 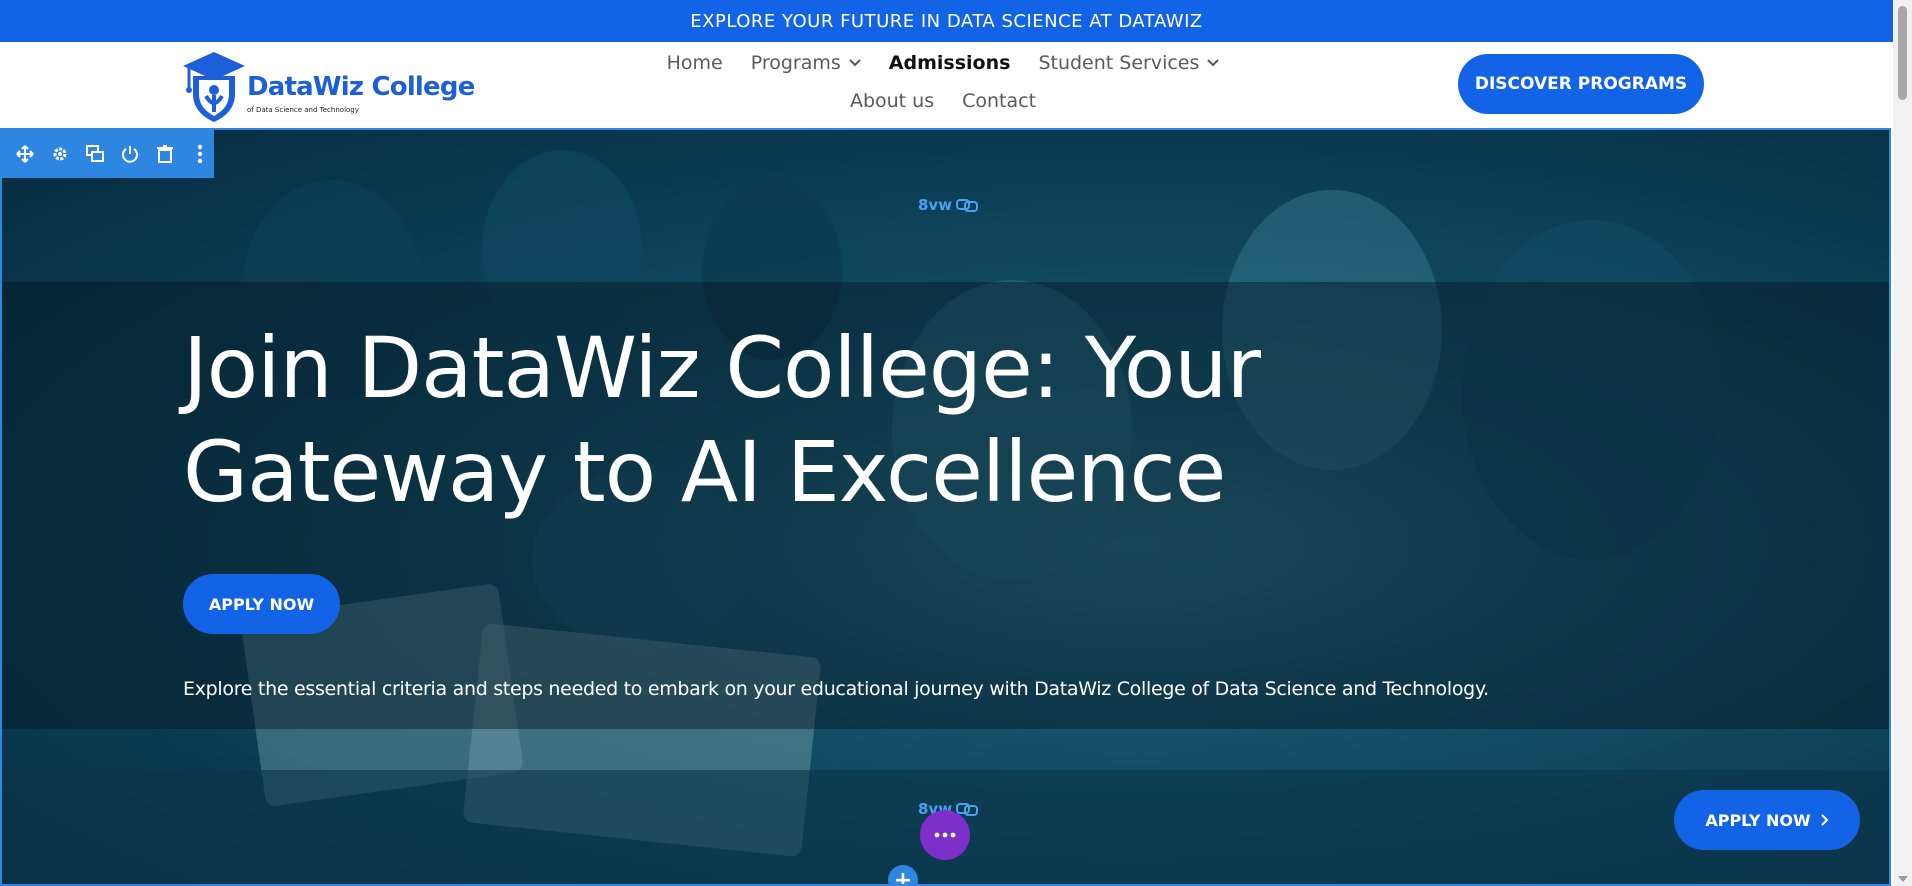 What do you see at coordinates (1903, 879) in the screenshot?
I see `scroll-down-arrow-icon` at bounding box center [1903, 879].